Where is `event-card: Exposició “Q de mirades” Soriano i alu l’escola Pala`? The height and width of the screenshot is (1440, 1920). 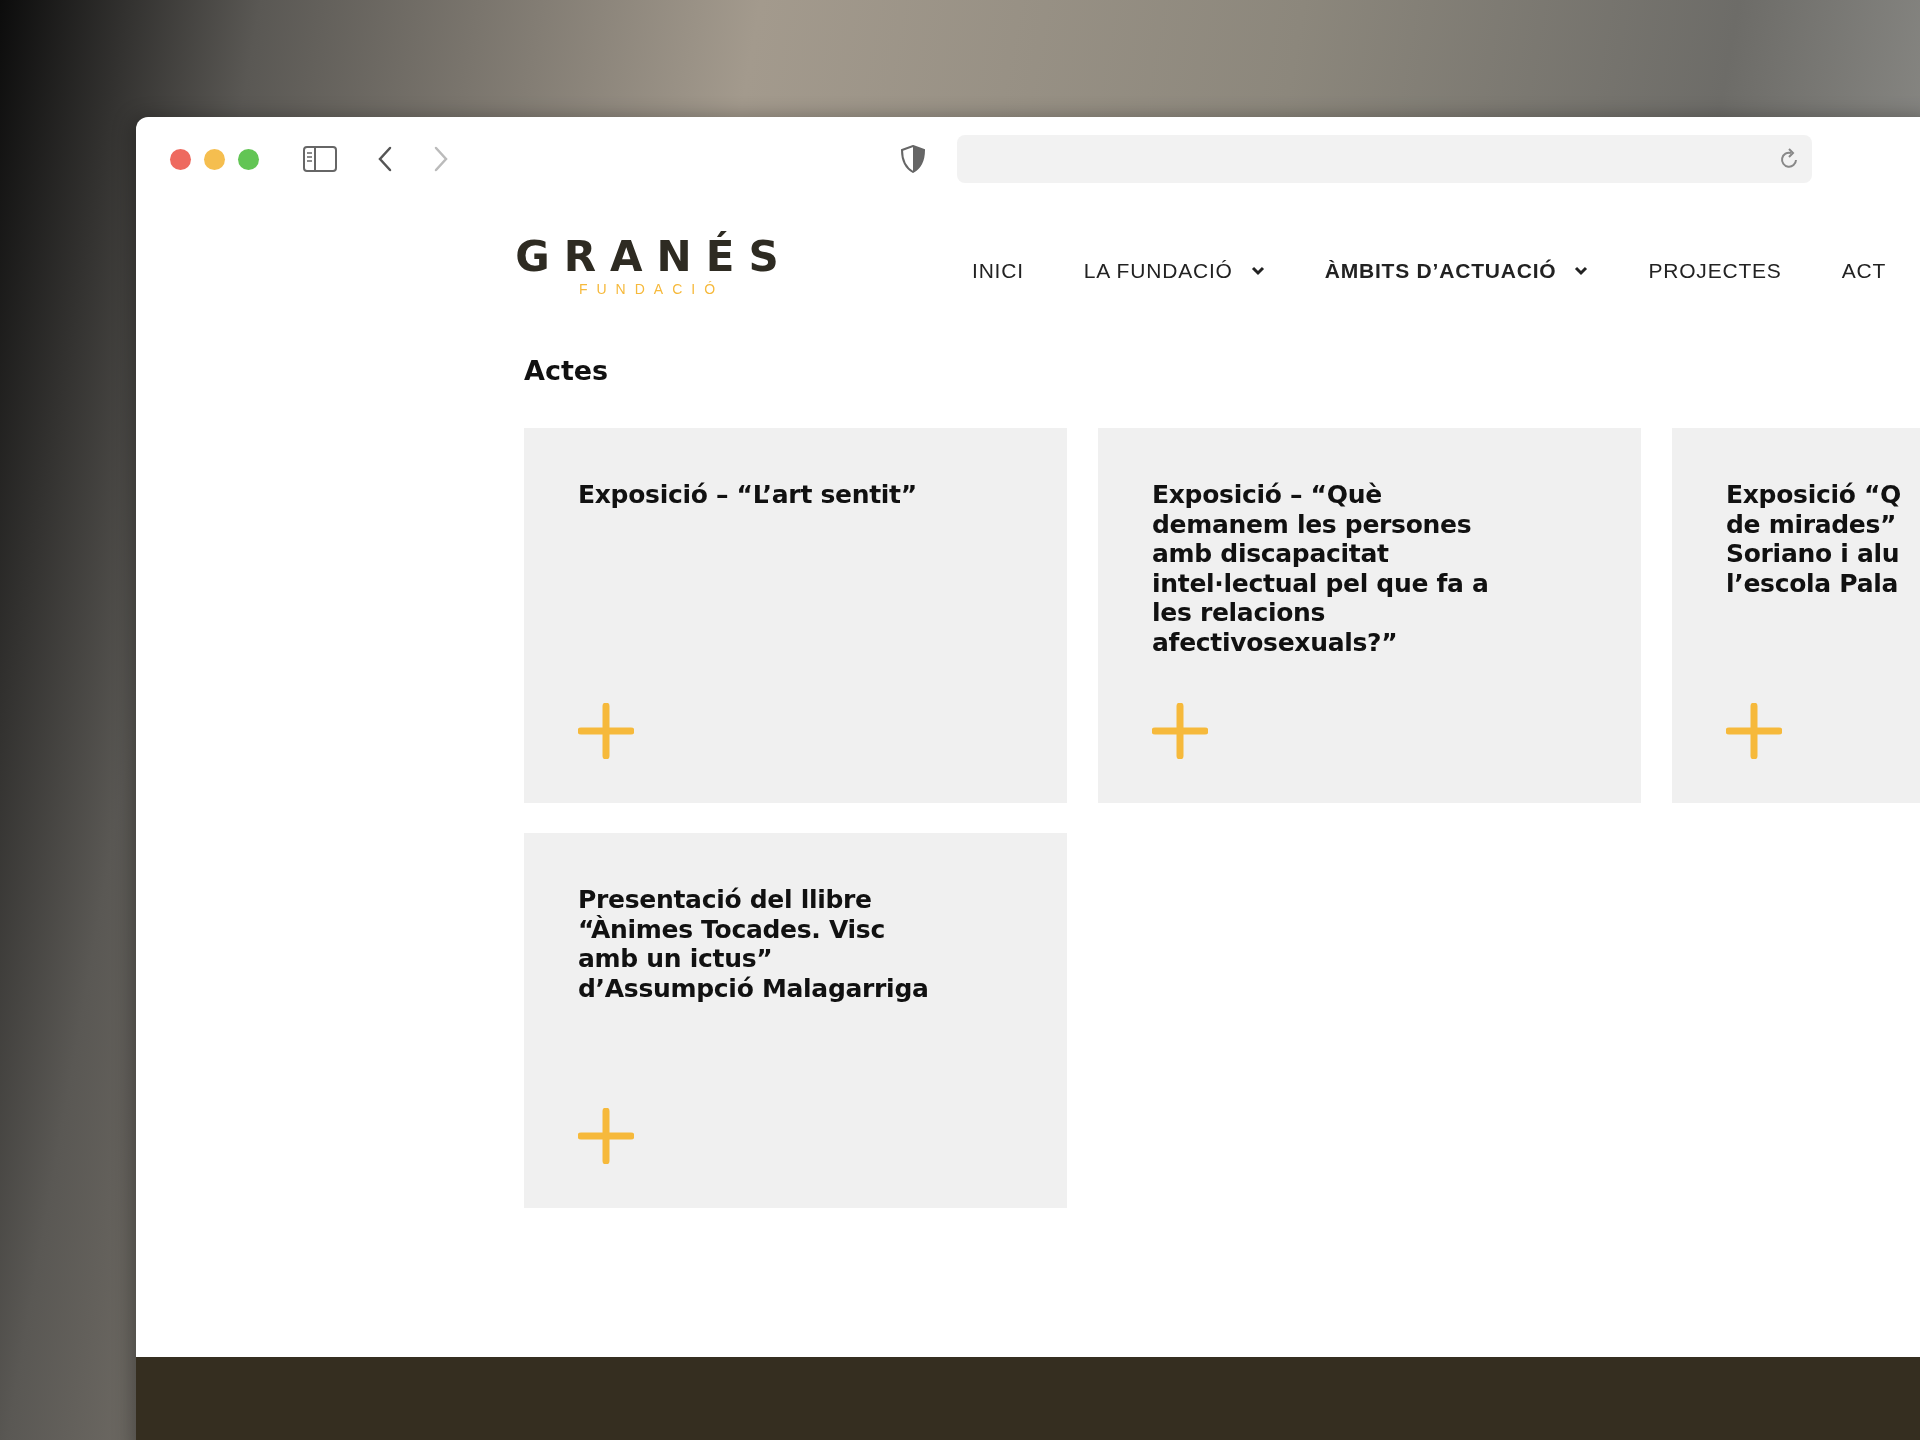
event-card: Exposició “Q de mirades” Soriano i alu l’escola Pala is located at coordinates (1796, 615).